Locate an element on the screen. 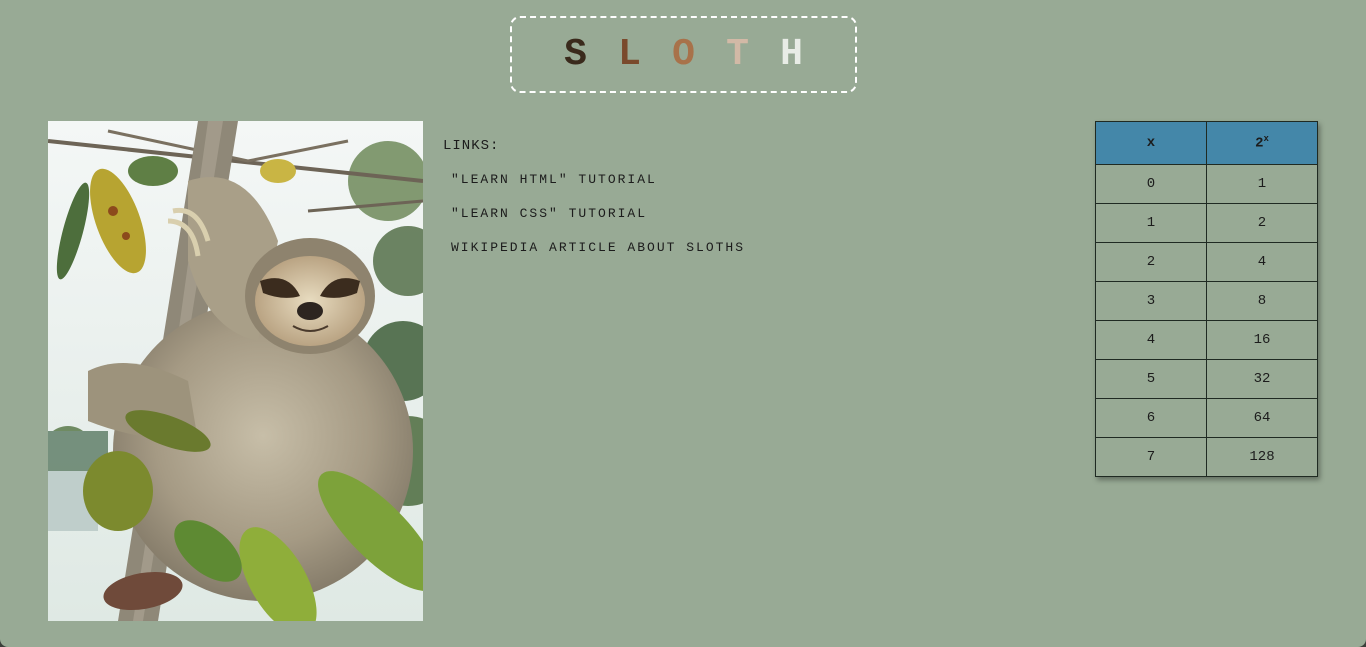 The image size is (1366, 647). table-row: 2 4 is located at coordinates (1206, 262).